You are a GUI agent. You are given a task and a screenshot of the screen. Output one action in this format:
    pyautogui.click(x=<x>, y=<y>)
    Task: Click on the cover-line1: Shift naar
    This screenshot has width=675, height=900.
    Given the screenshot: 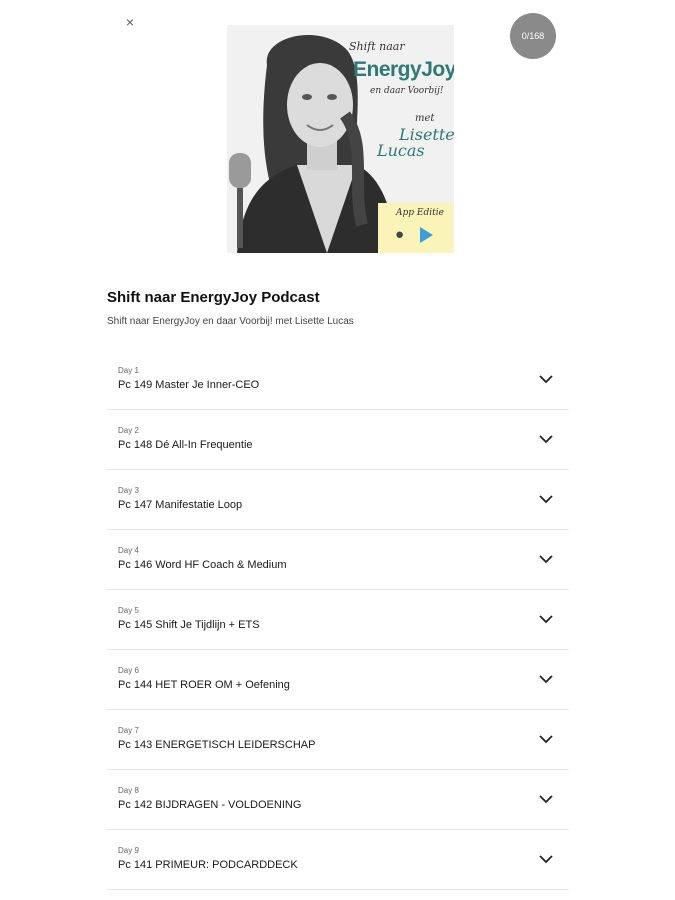 What is the action you would take?
    pyautogui.click(x=377, y=46)
    